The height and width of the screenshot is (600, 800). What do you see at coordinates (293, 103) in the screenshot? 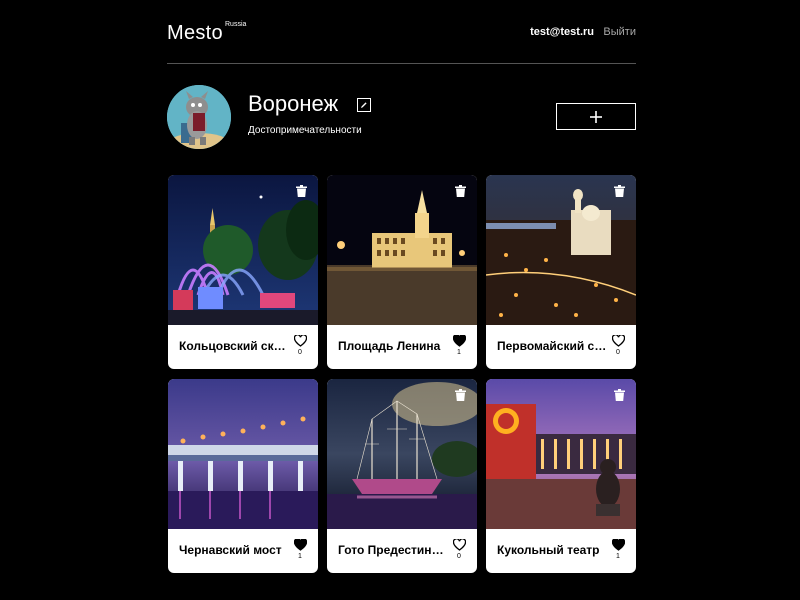
I see `profile-name: Воронеж` at bounding box center [293, 103].